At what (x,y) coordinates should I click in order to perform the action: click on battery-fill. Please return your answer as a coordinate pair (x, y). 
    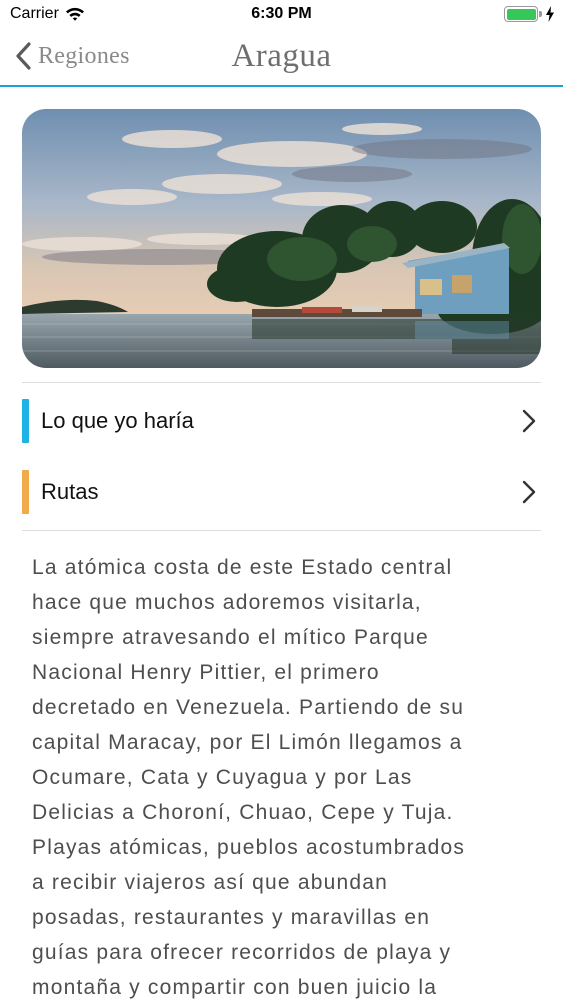
    Looking at the image, I should click on (521, 14).